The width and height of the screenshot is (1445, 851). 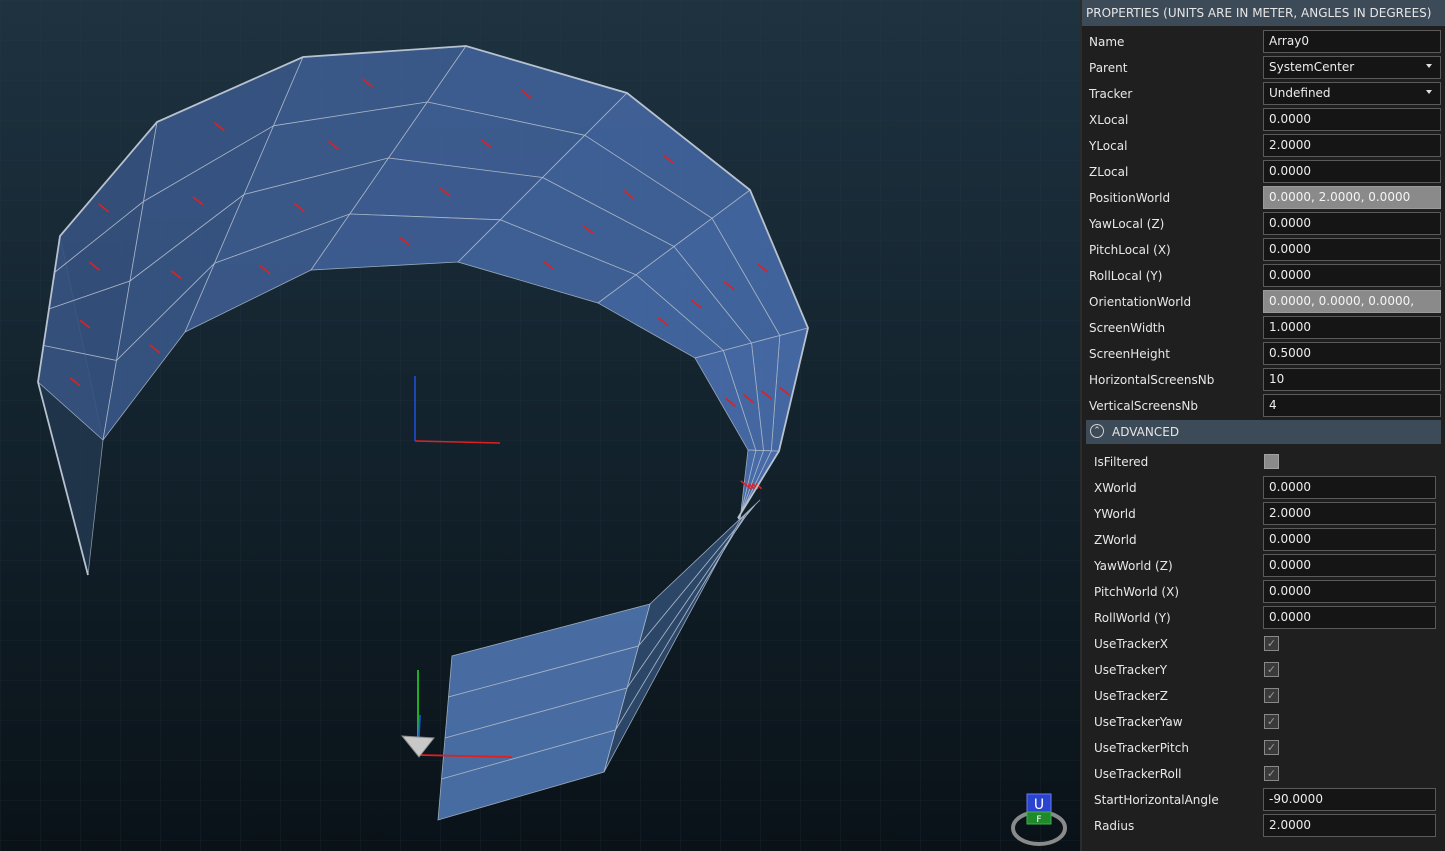 I want to click on property-value: 0.5000, so click(x=1290, y=353).